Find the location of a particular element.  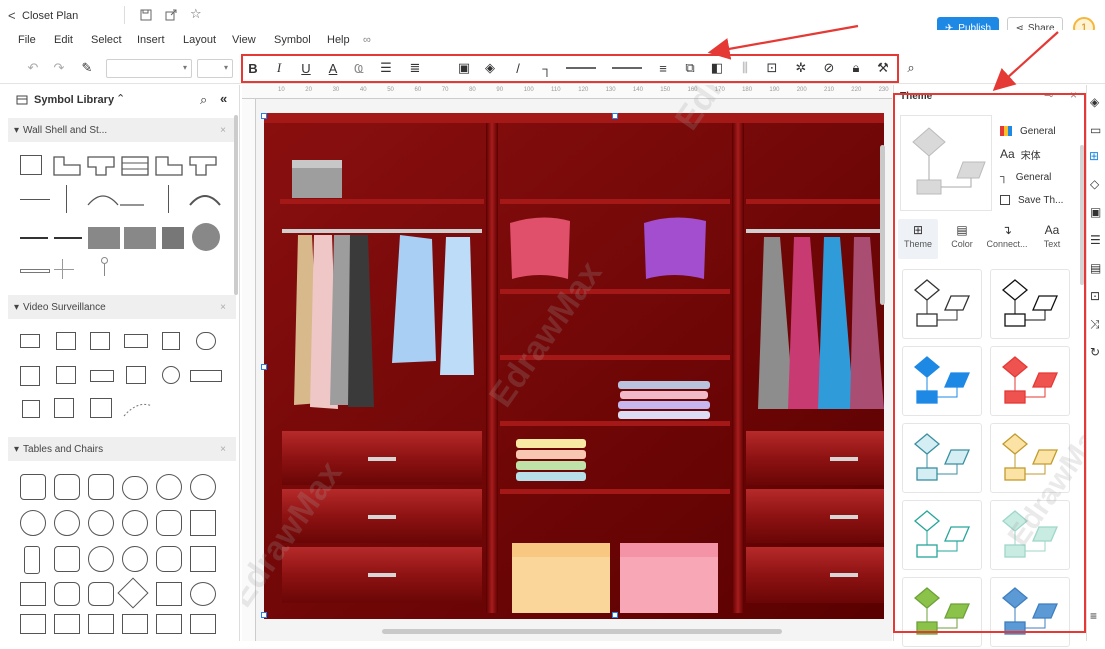

scrollbar is located at coordinates (236, 205).